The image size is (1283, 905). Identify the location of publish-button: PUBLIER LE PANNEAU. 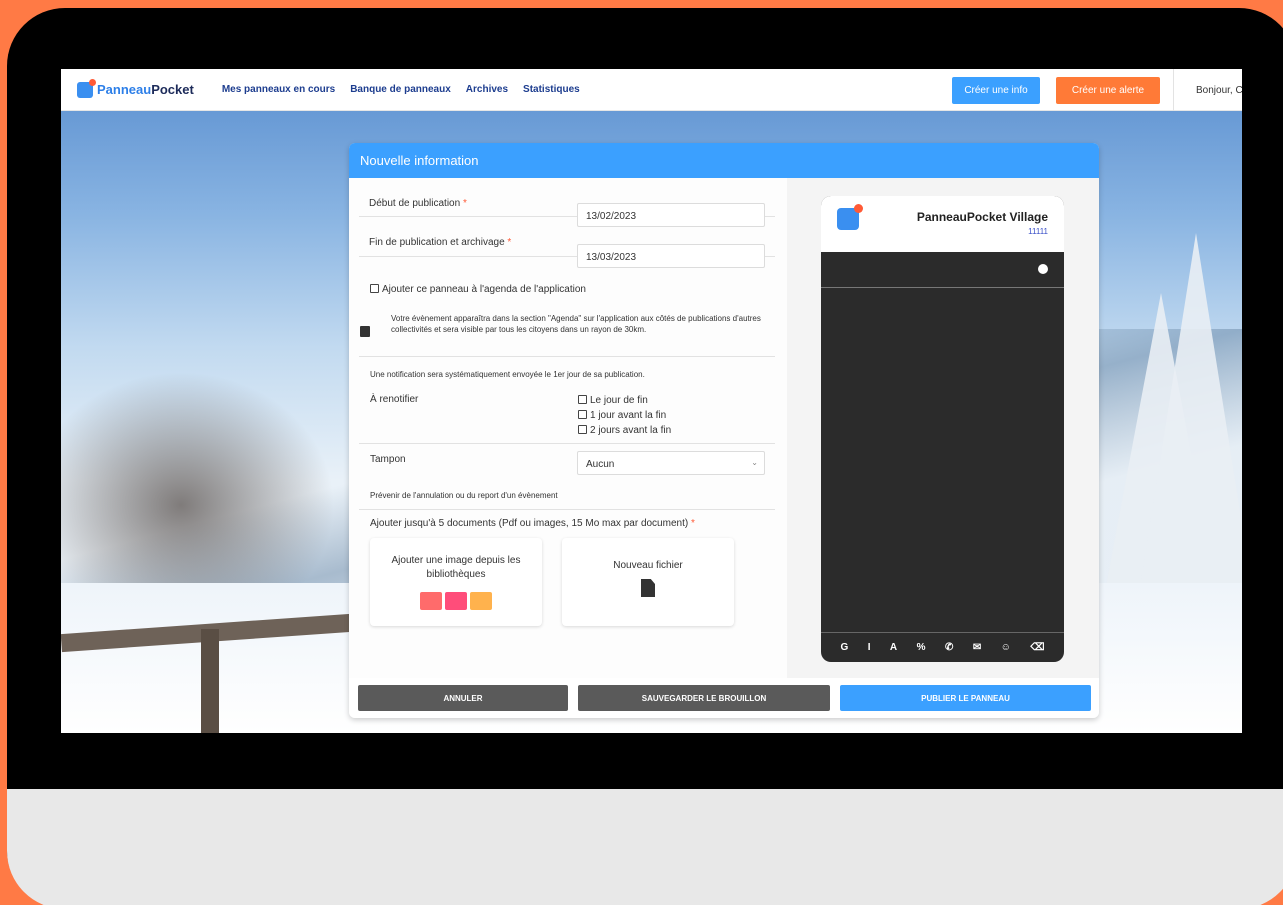
(965, 698).